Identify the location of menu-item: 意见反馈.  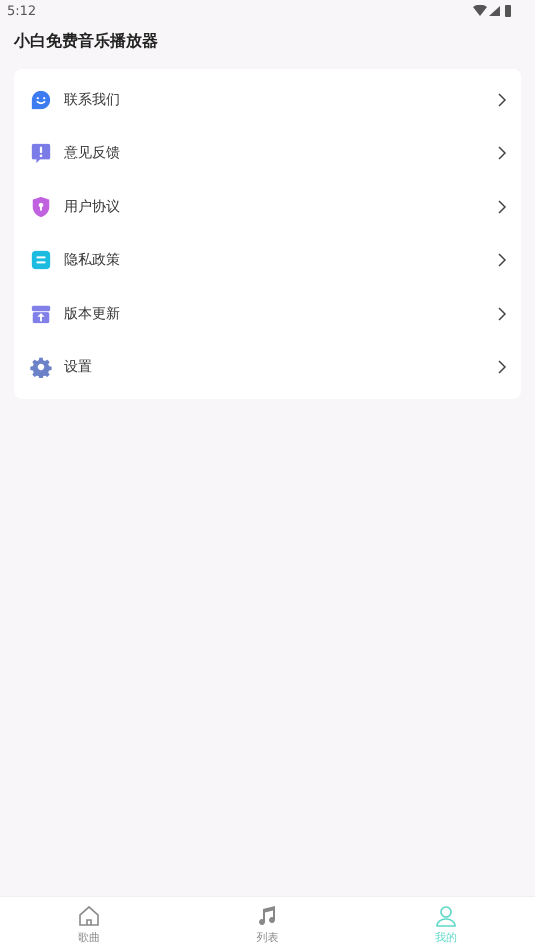
(267, 153).